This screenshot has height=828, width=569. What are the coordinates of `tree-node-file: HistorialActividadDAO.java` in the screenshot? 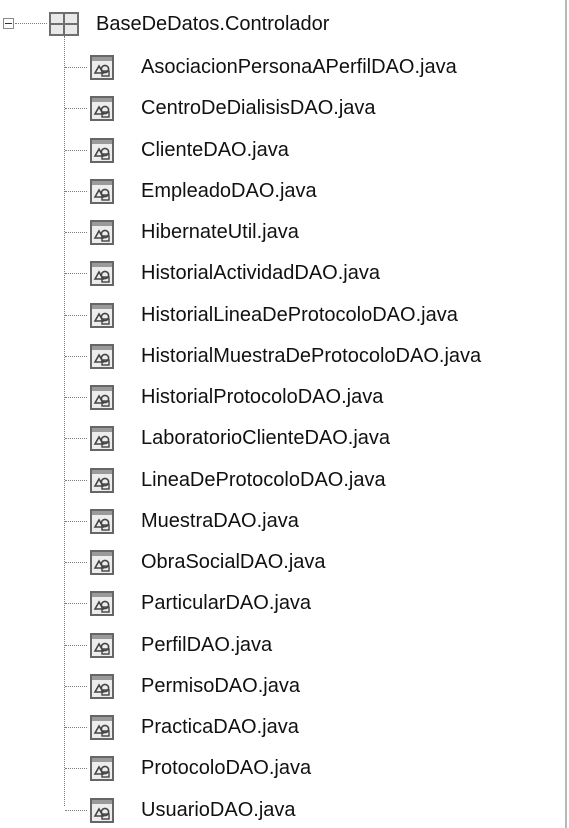 It's located at (280, 273).